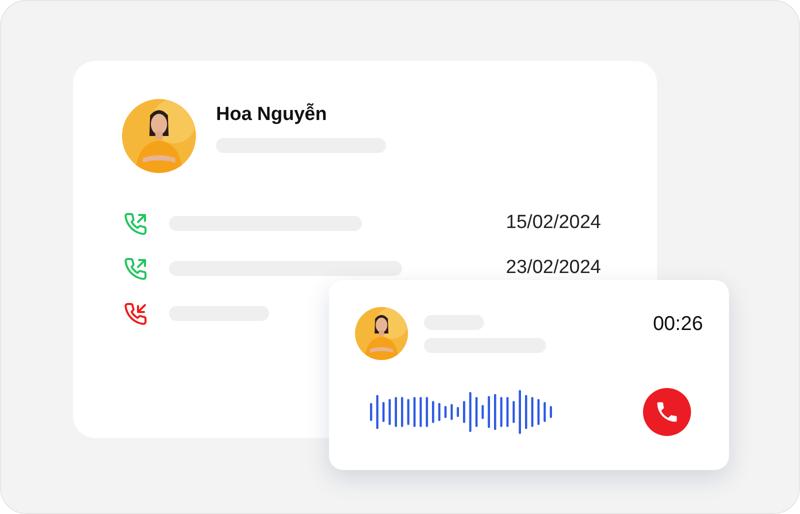 This screenshot has width=800, height=514. Describe the element at coordinates (553, 223) in the screenshot. I see `call-date: 15/02/2024` at that location.